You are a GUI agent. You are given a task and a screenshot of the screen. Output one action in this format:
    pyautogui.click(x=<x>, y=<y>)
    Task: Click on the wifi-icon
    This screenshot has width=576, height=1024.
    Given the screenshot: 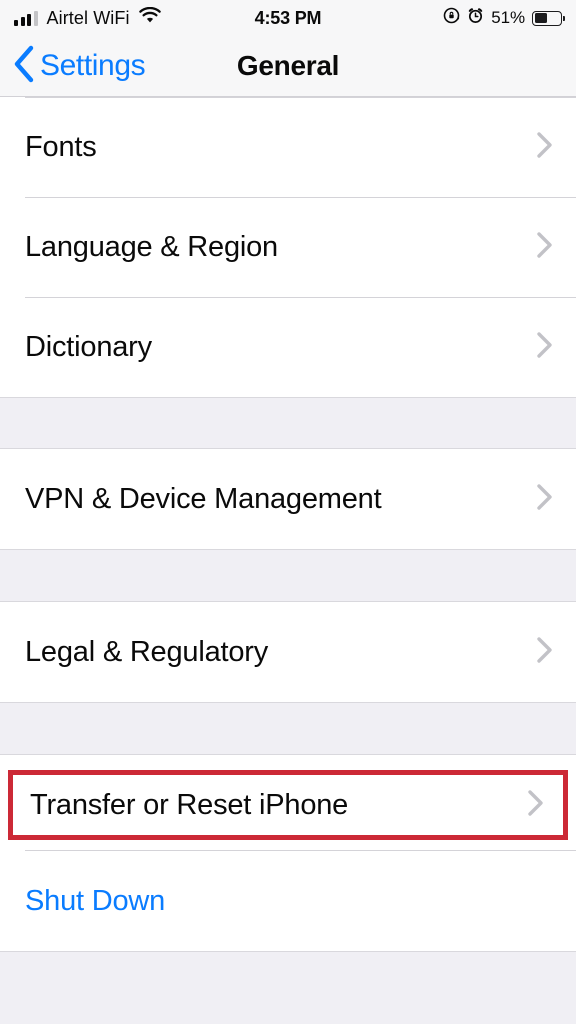 What is the action you would take?
    pyautogui.click(x=149, y=17)
    